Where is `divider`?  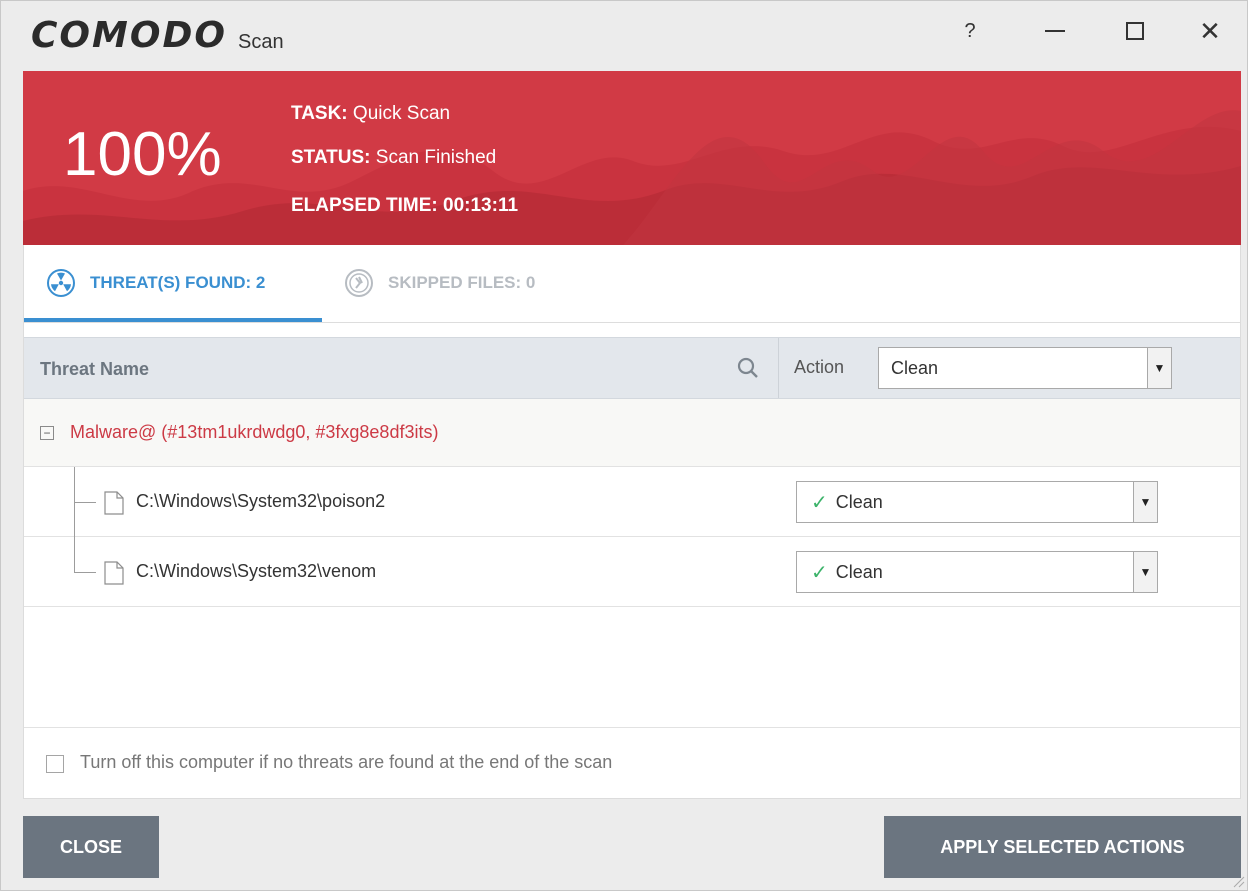
divider is located at coordinates (632, 727).